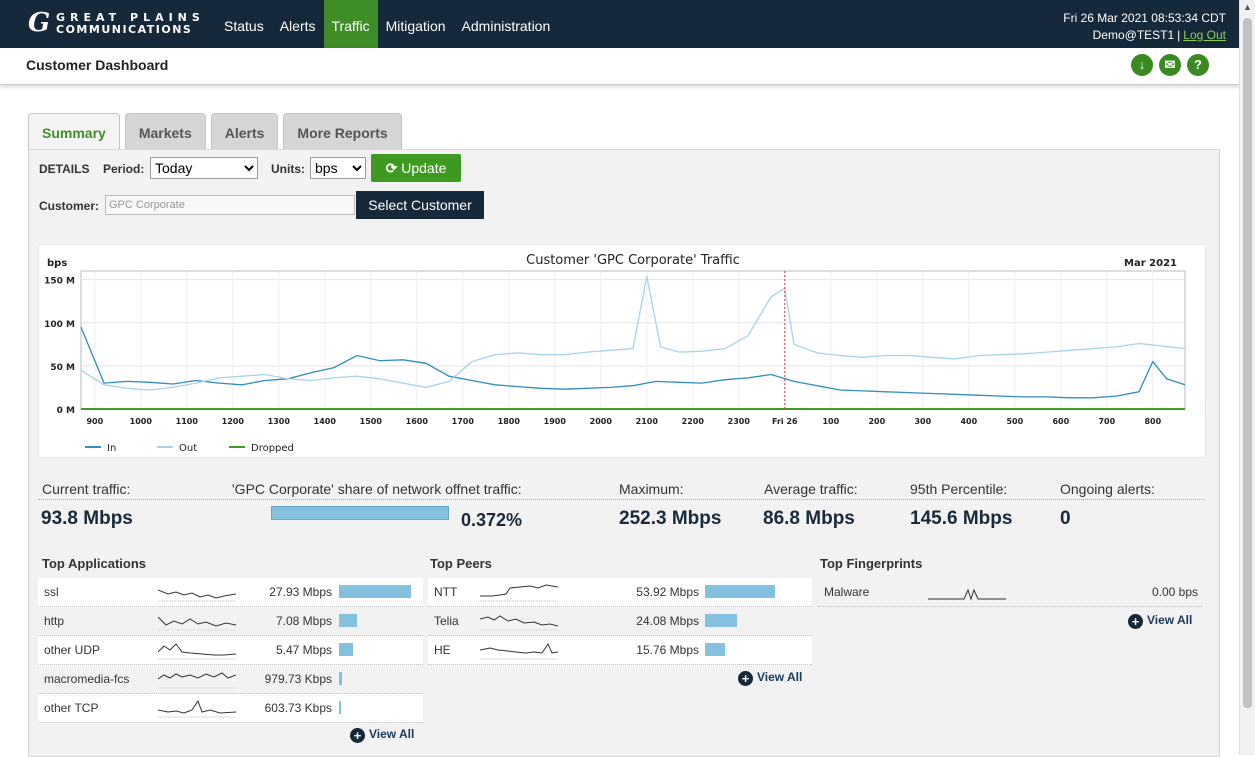 This screenshot has width=1255, height=757. I want to click on ongoing-alerts-value: 0, so click(1065, 518).